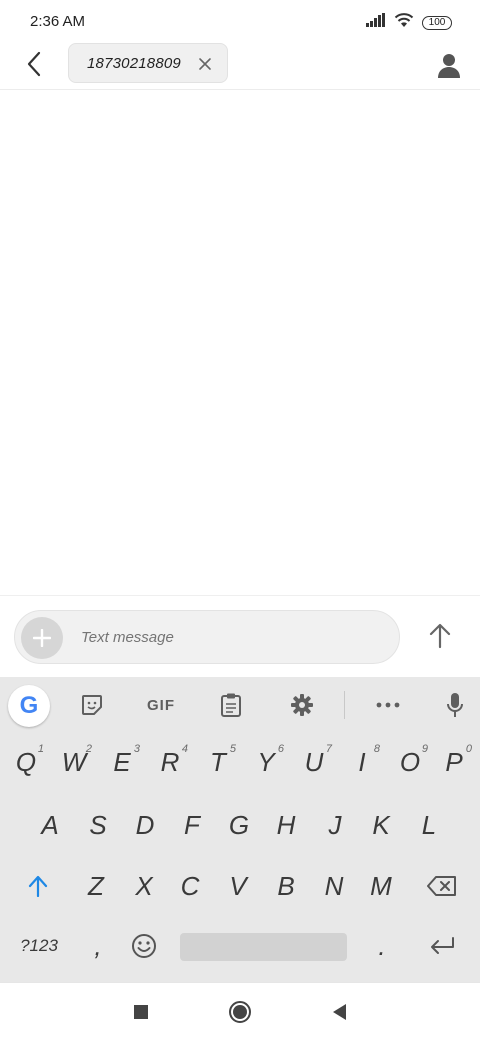 This screenshot has height=1040, width=480. What do you see at coordinates (344, 705) in the screenshot?
I see `toolbar-divider` at bounding box center [344, 705].